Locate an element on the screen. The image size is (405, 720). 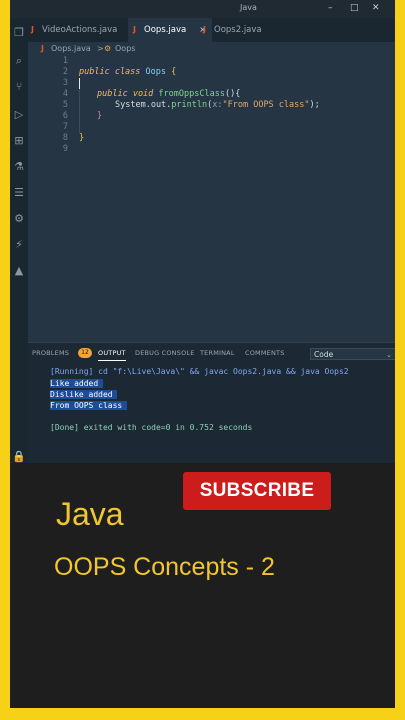
parameter-hint: x: is located at coordinates (217, 105).